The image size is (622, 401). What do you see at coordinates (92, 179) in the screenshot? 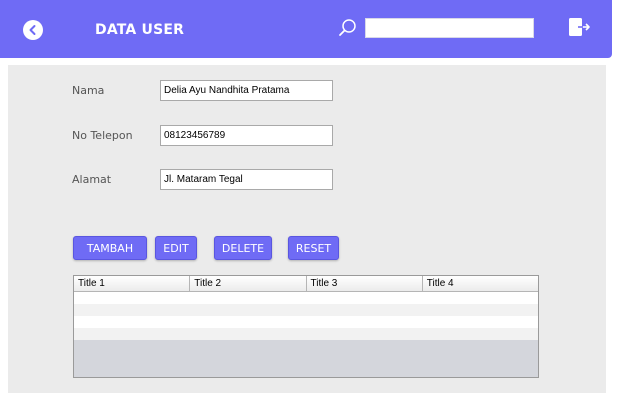
I see `alamat-label: Alamat` at bounding box center [92, 179].